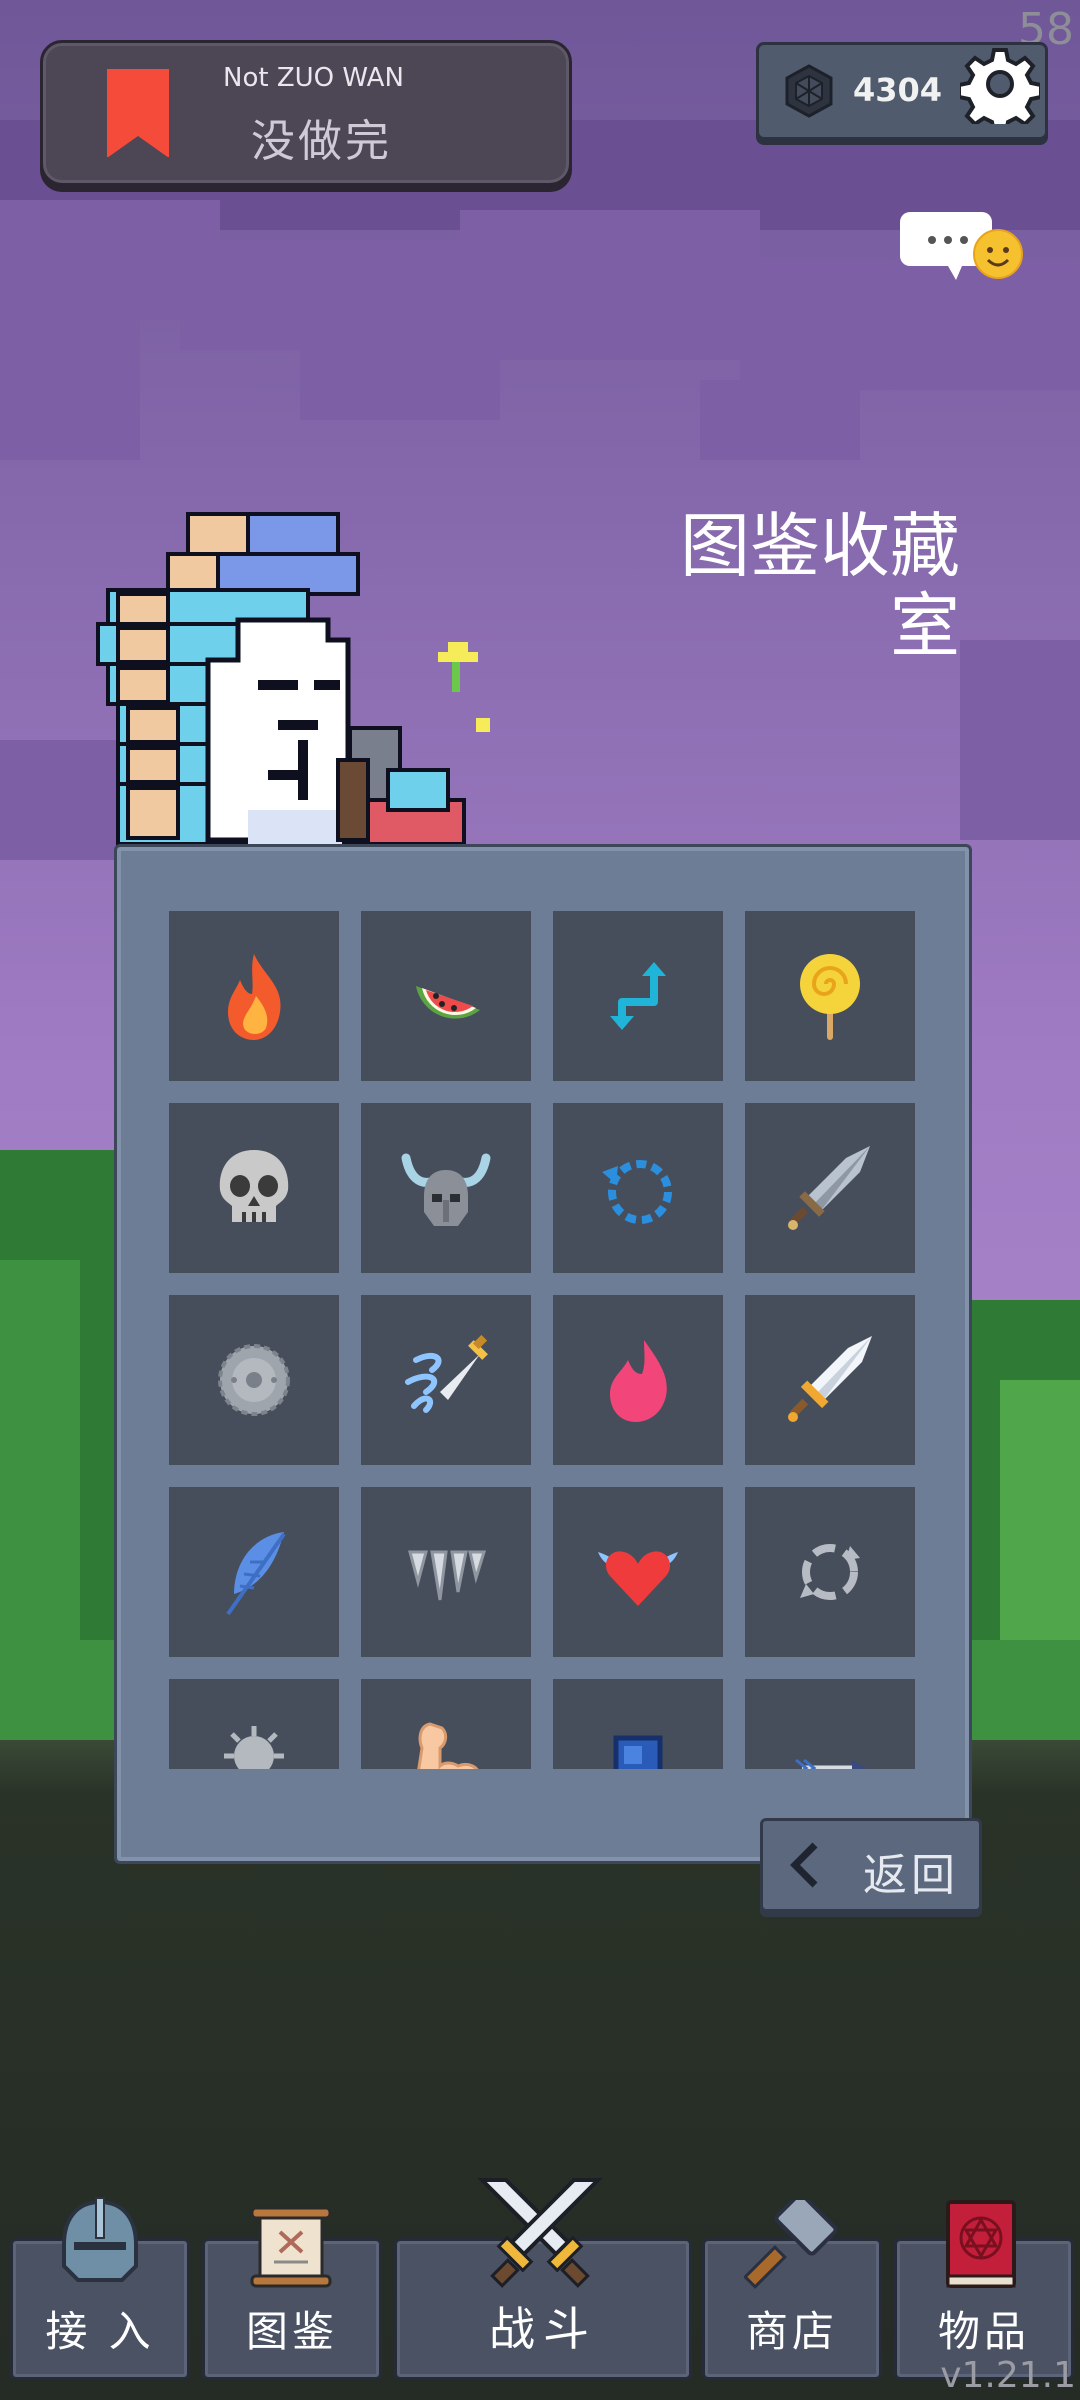 The width and height of the screenshot is (1080, 2400). What do you see at coordinates (254, 1747) in the screenshot?
I see `spiked-mace-icon` at bounding box center [254, 1747].